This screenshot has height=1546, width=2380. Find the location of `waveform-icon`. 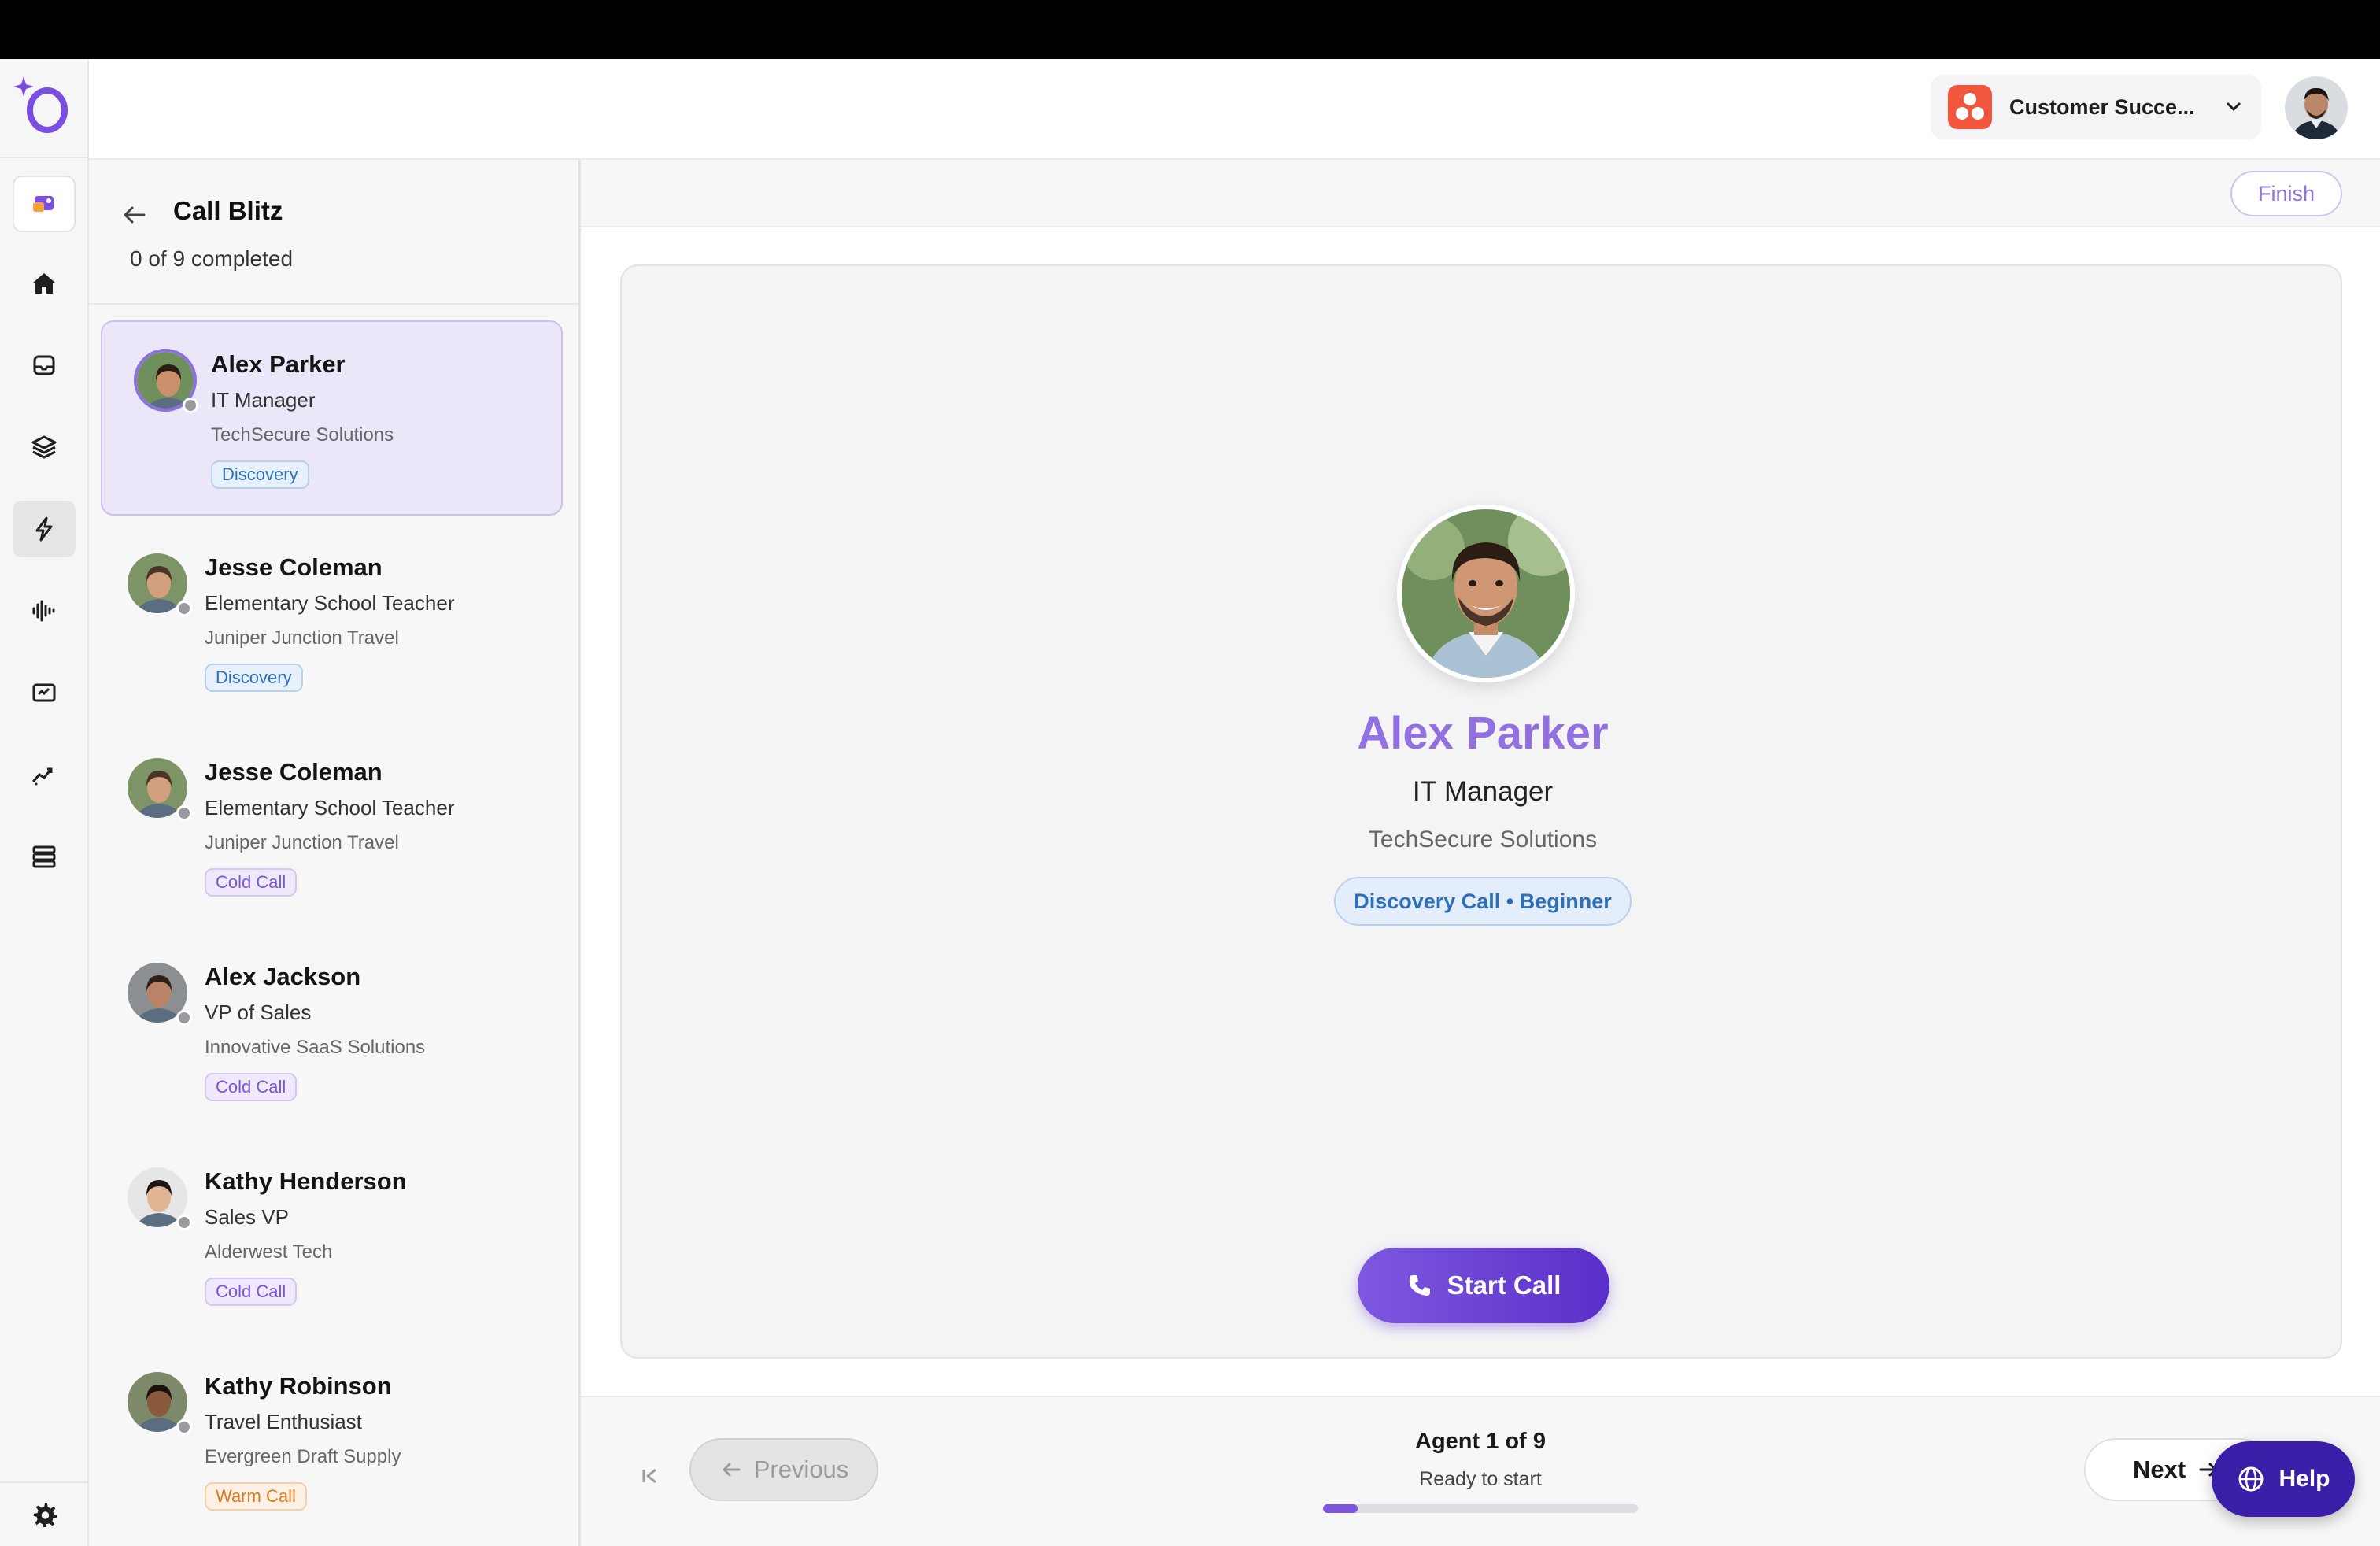

waveform-icon is located at coordinates (43, 611).